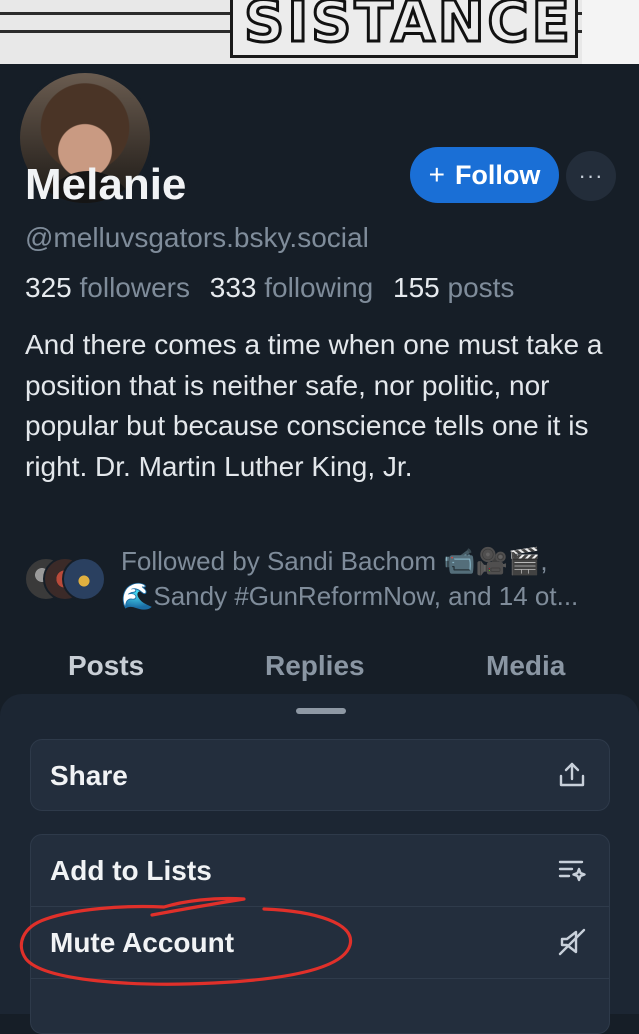 This screenshot has height=1034, width=639. I want to click on followers-stat: 325 followers, so click(113, 287).